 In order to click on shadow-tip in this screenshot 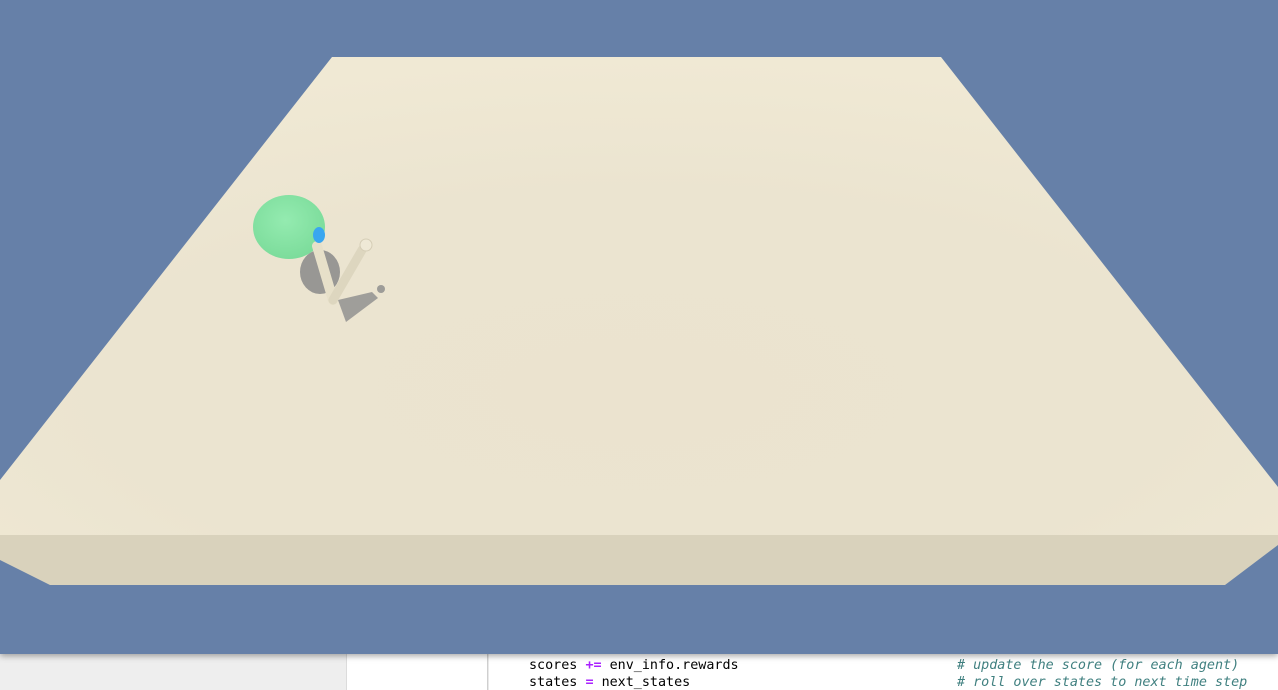, I will do `click(381, 289)`.